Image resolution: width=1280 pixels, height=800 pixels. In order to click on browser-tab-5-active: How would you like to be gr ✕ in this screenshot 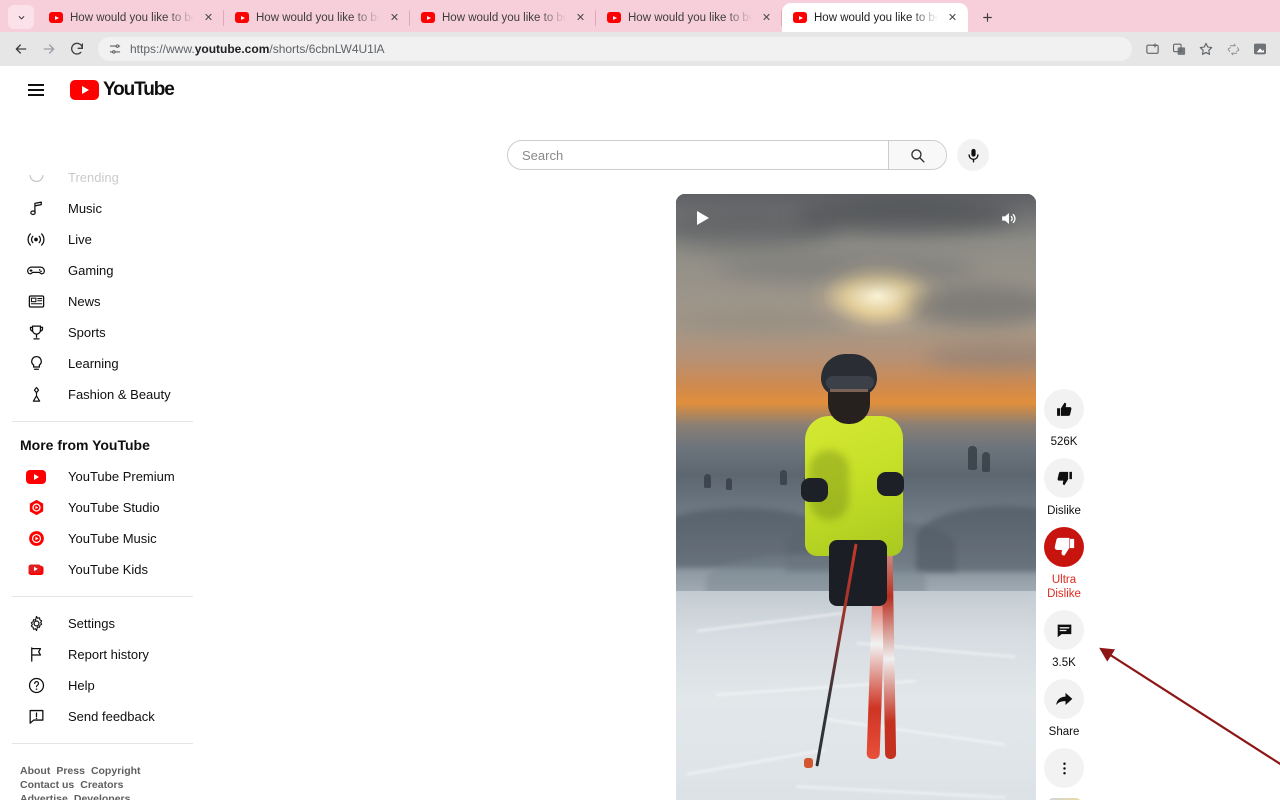, I will do `click(875, 17)`.